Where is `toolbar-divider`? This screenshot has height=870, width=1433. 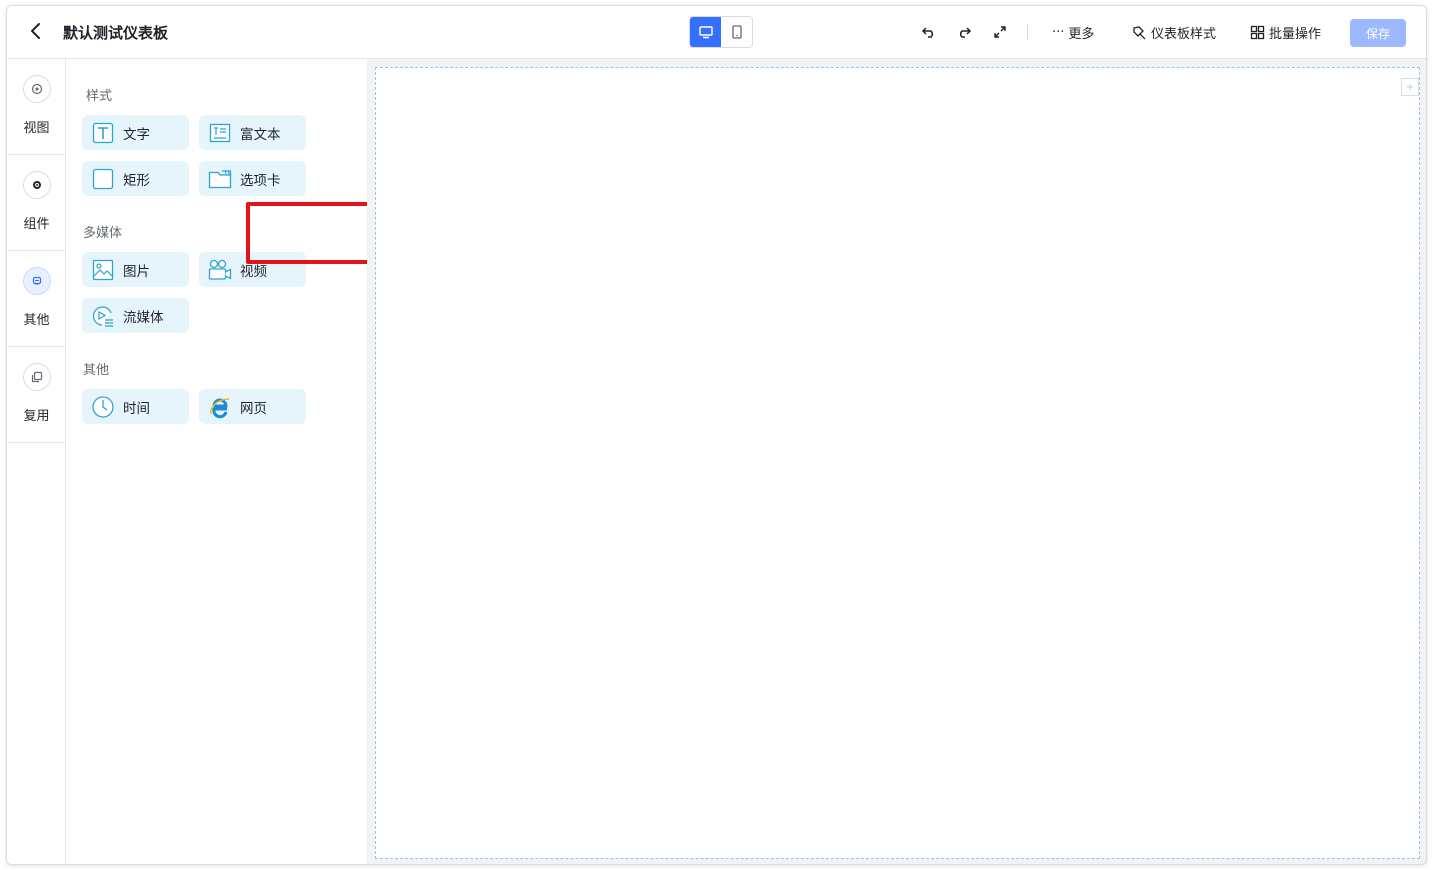
toolbar-divider is located at coordinates (1027, 32).